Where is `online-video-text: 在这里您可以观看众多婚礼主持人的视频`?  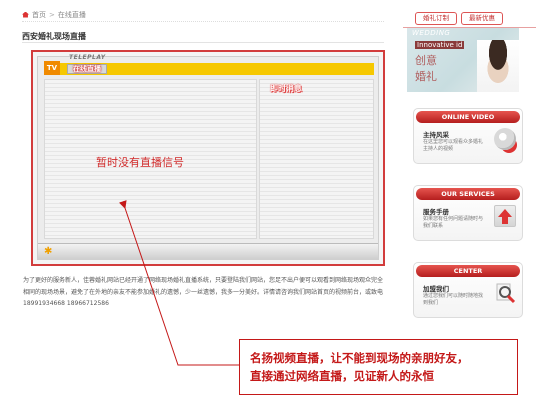
online-video-text: 在这里您可以观看众多婚礼主持人的视频 is located at coordinates (453, 145).